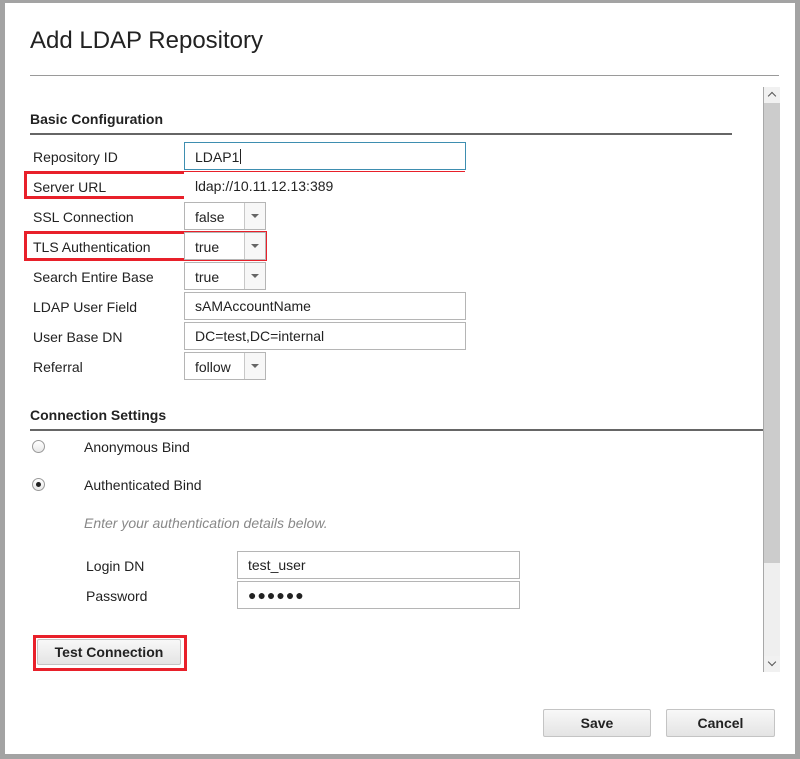  What do you see at coordinates (98, 415) in the screenshot?
I see `section-title-connection-settings: Connection Settings` at bounding box center [98, 415].